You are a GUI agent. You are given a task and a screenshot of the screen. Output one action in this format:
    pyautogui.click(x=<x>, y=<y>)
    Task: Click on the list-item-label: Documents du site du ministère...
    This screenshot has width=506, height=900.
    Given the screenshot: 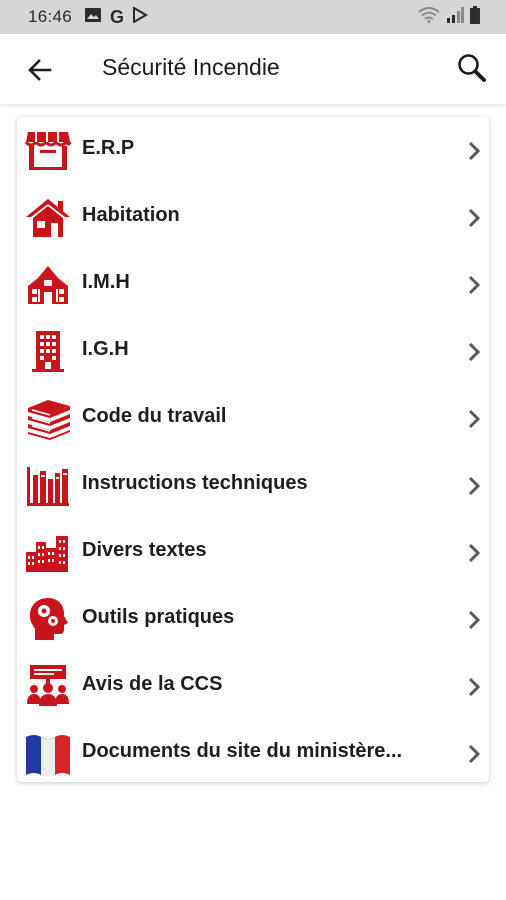 What is the action you would take?
    pyautogui.click(x=242, y=751)
    